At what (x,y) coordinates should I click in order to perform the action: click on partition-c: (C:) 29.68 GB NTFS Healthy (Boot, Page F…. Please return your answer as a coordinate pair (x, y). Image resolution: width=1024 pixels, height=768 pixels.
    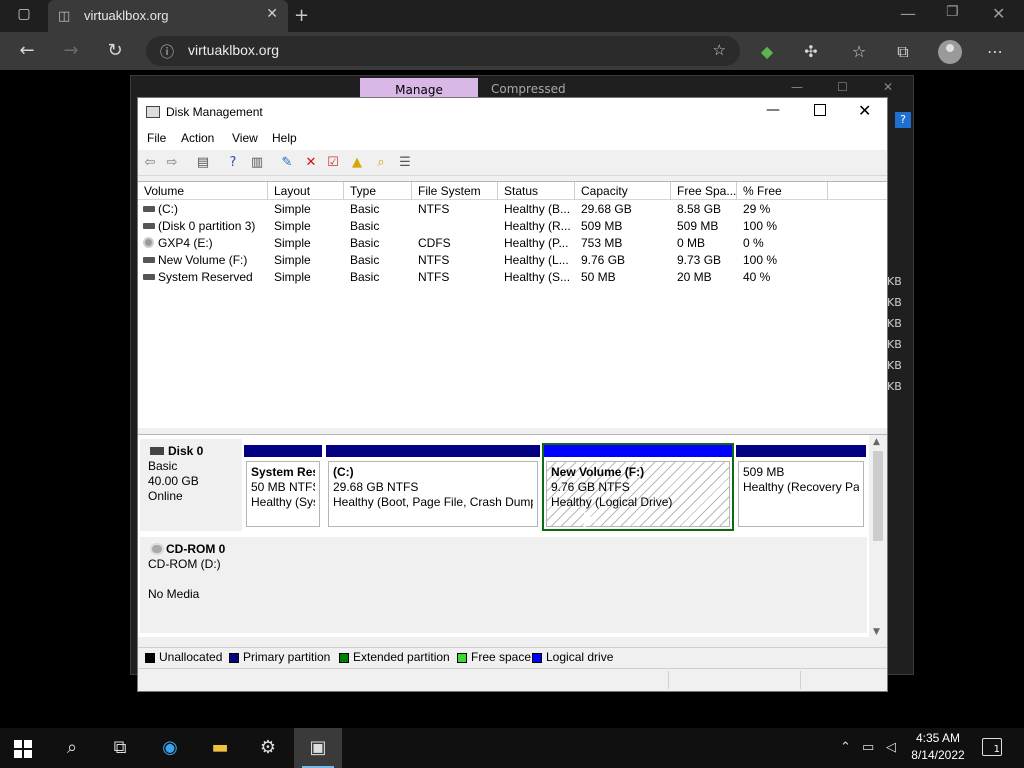
    Looking at the image, I should click on (433, 487).